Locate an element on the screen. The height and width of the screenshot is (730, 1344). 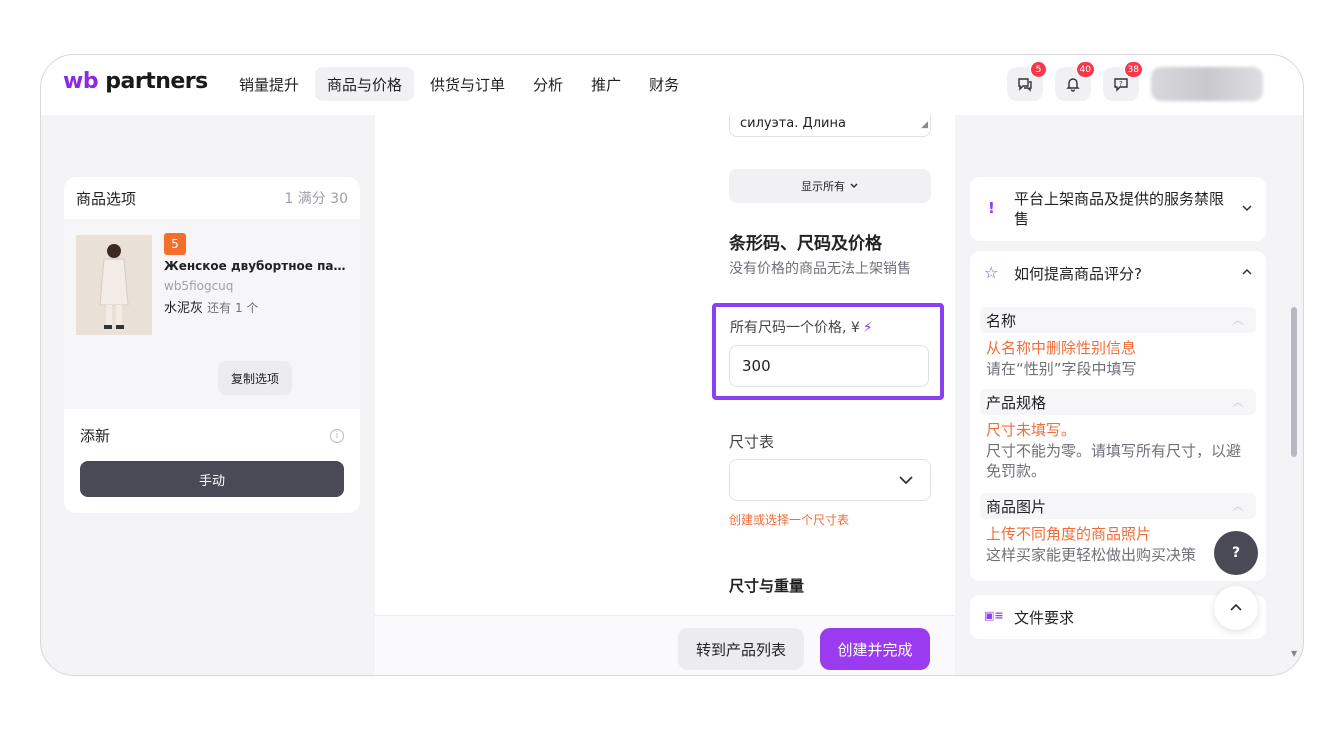
logo-wb: wb is located at coordinates (81, 81).